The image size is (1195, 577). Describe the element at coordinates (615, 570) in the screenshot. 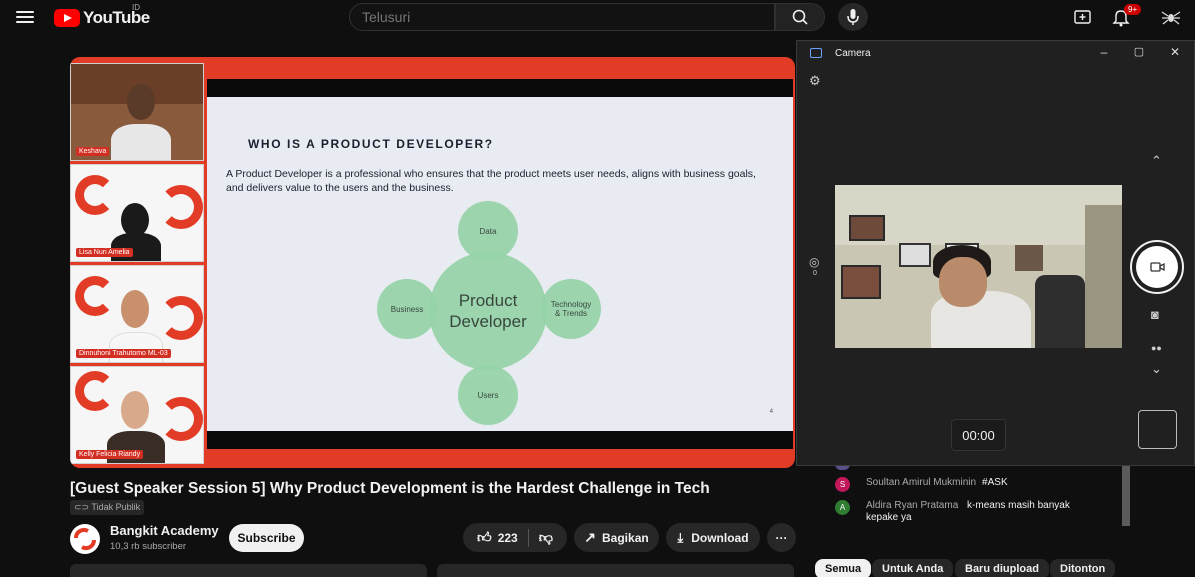

I see `related-card` at that location.